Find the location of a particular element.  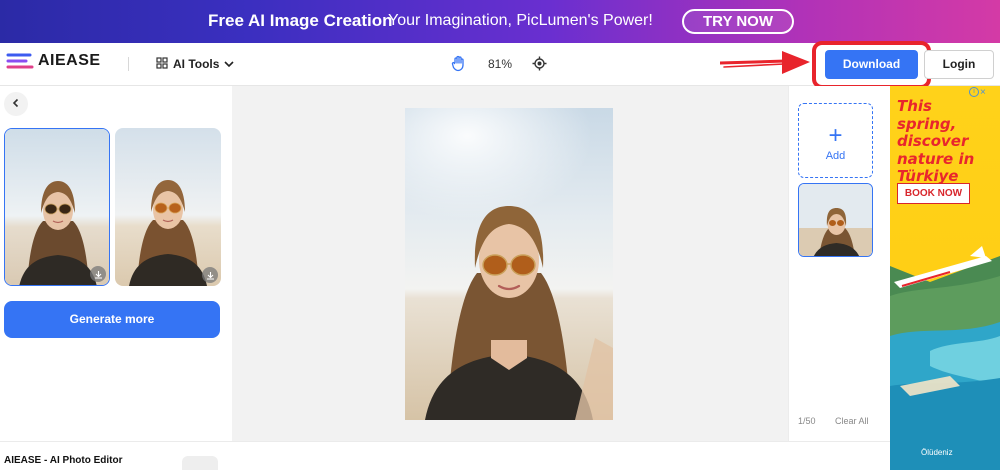

ad-close-icon: × is located at coordinates (986, 93).